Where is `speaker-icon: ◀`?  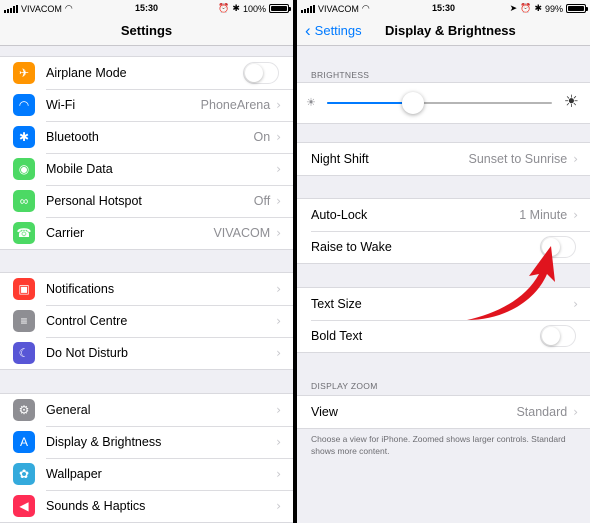 speaker-icon: ◀ is located at coordinates (24, 506).